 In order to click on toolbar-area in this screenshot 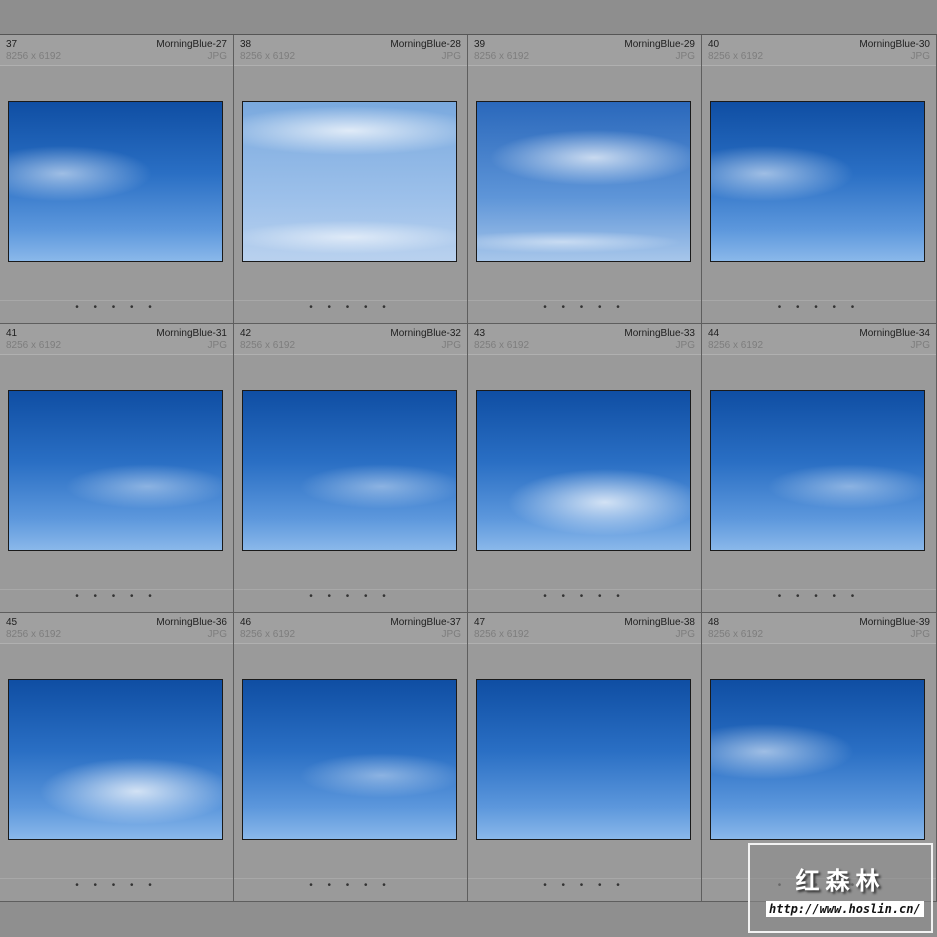, I will do `click(468, 17)`.